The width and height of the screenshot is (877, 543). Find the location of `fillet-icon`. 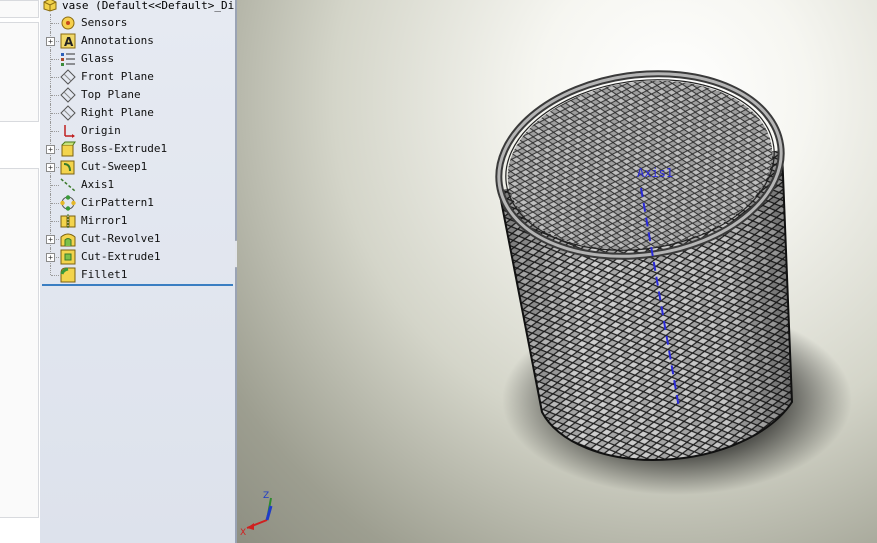

fillet-icon is located at coordinates (68, 275).